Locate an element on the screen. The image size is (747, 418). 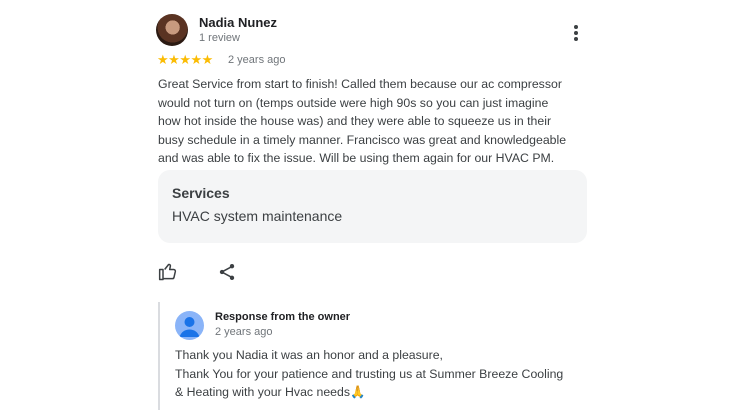
star-rating: ★★★★★ is located at coordinates (185, 60).